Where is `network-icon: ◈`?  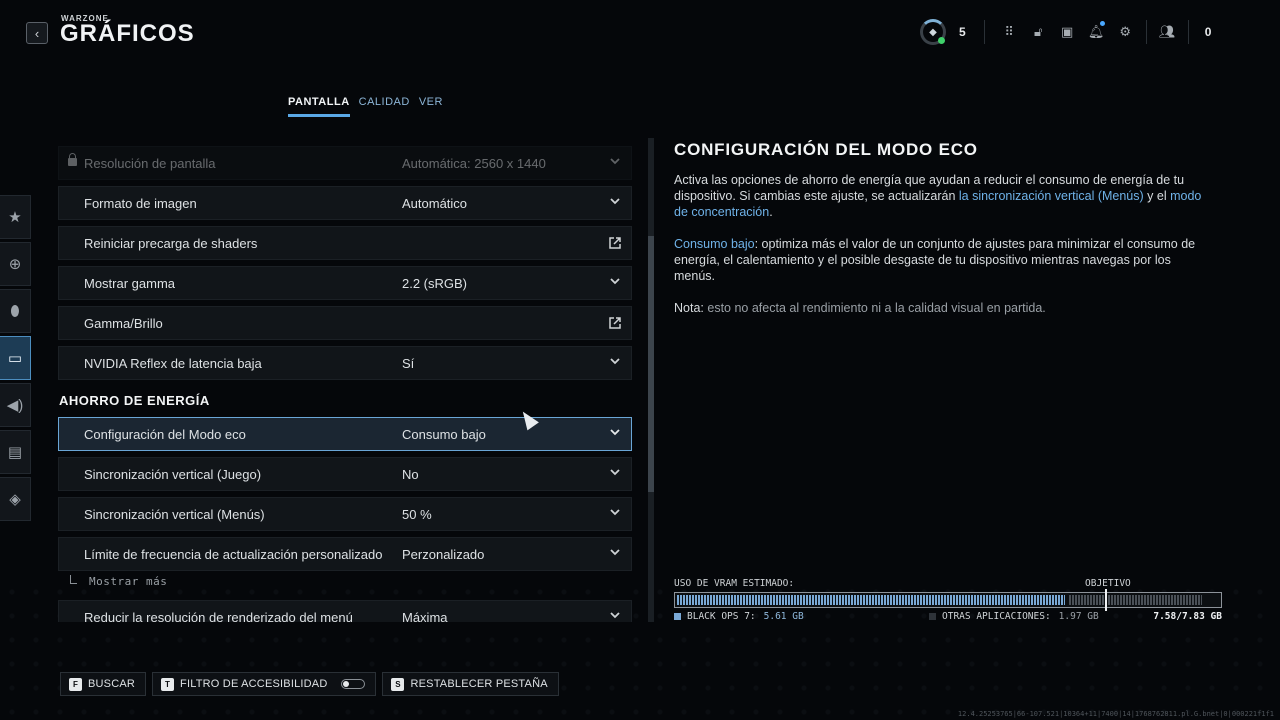
network-icon: ◈ is located at coordinates (15, 499).